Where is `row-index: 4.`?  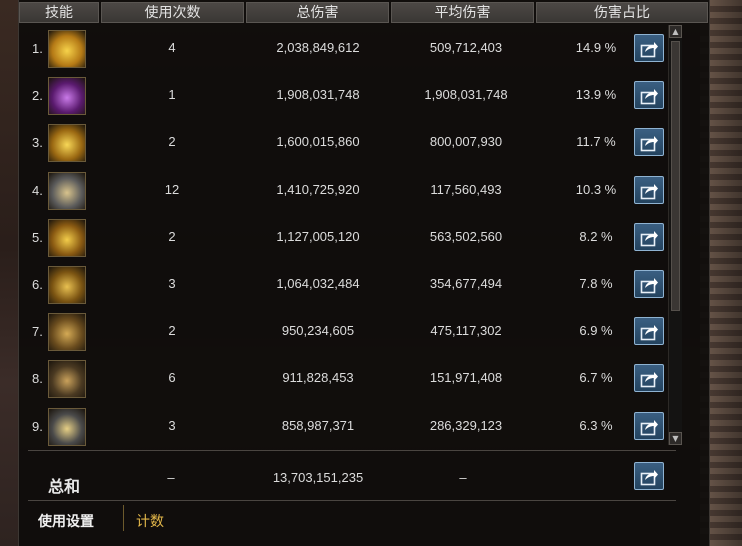
row-index: 4. is located at coordinates (37, 190).